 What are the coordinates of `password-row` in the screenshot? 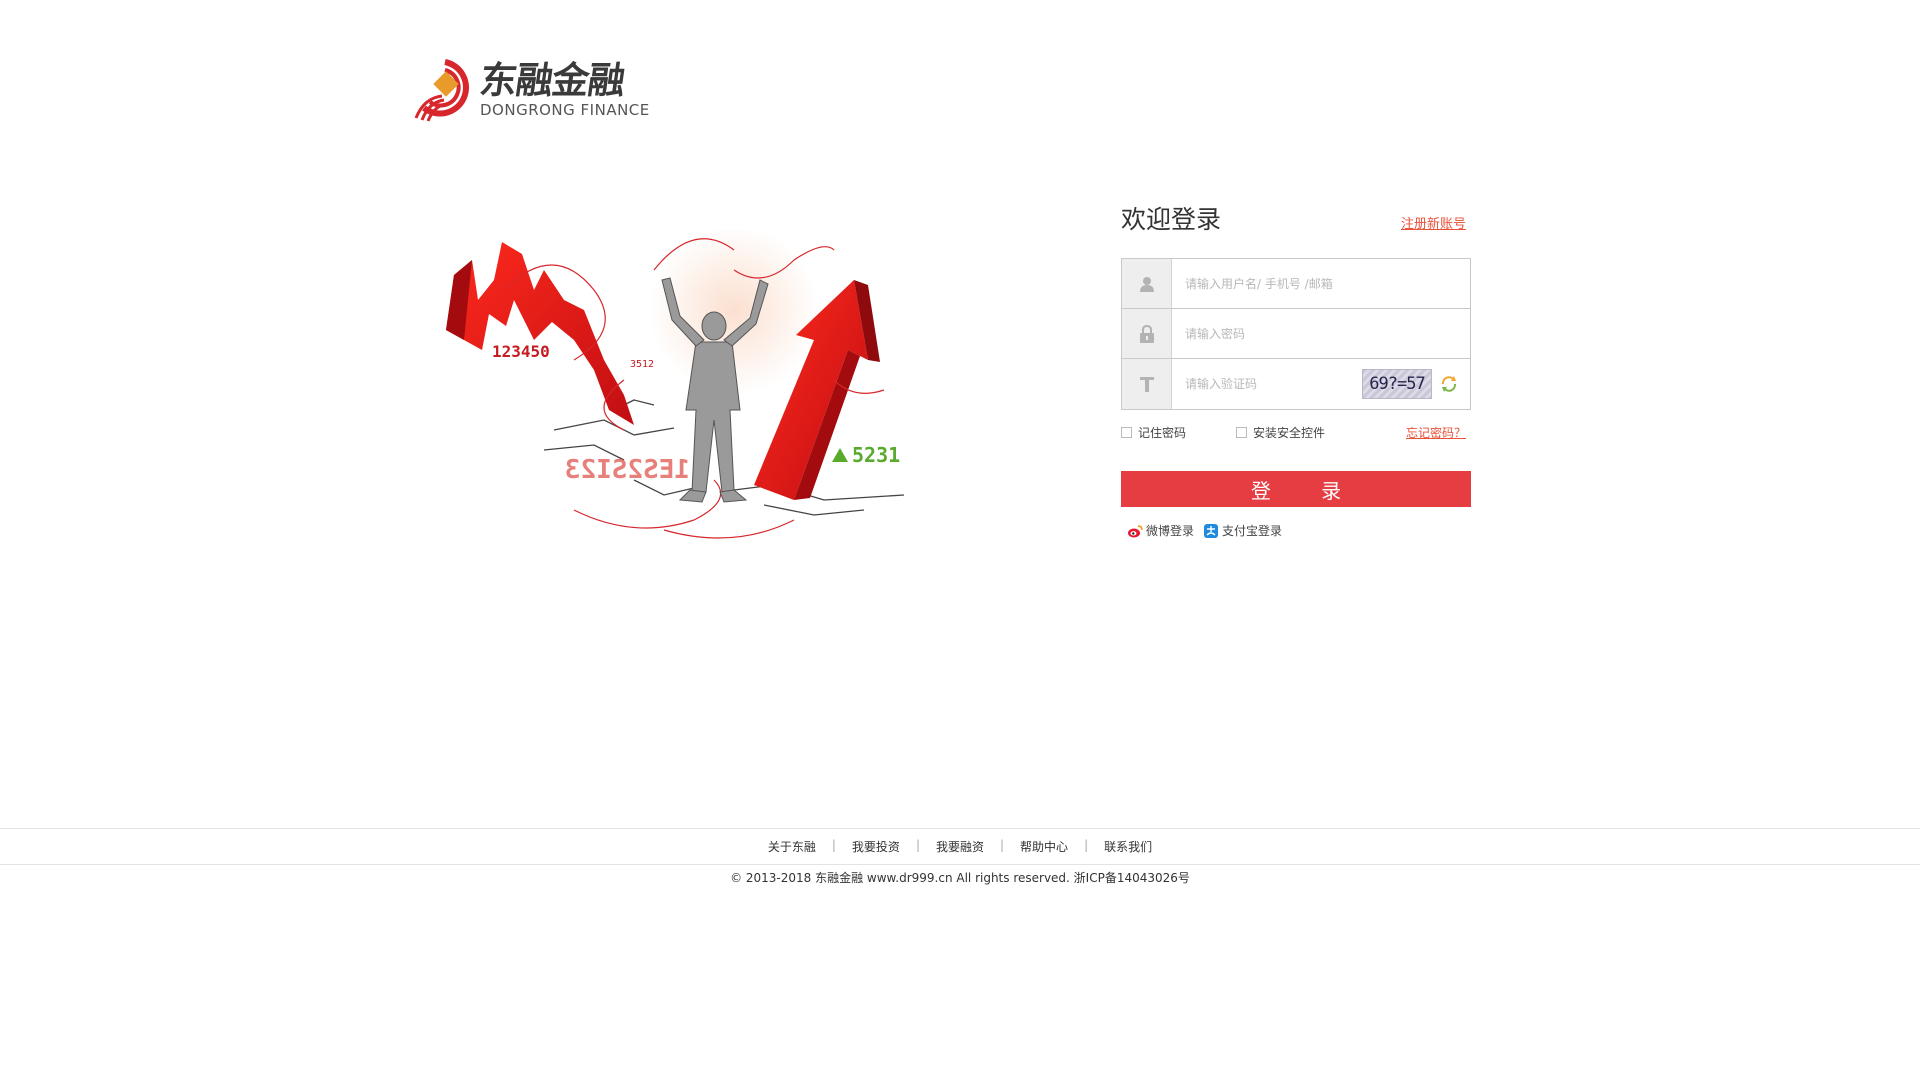 It's located at (1296, 334).